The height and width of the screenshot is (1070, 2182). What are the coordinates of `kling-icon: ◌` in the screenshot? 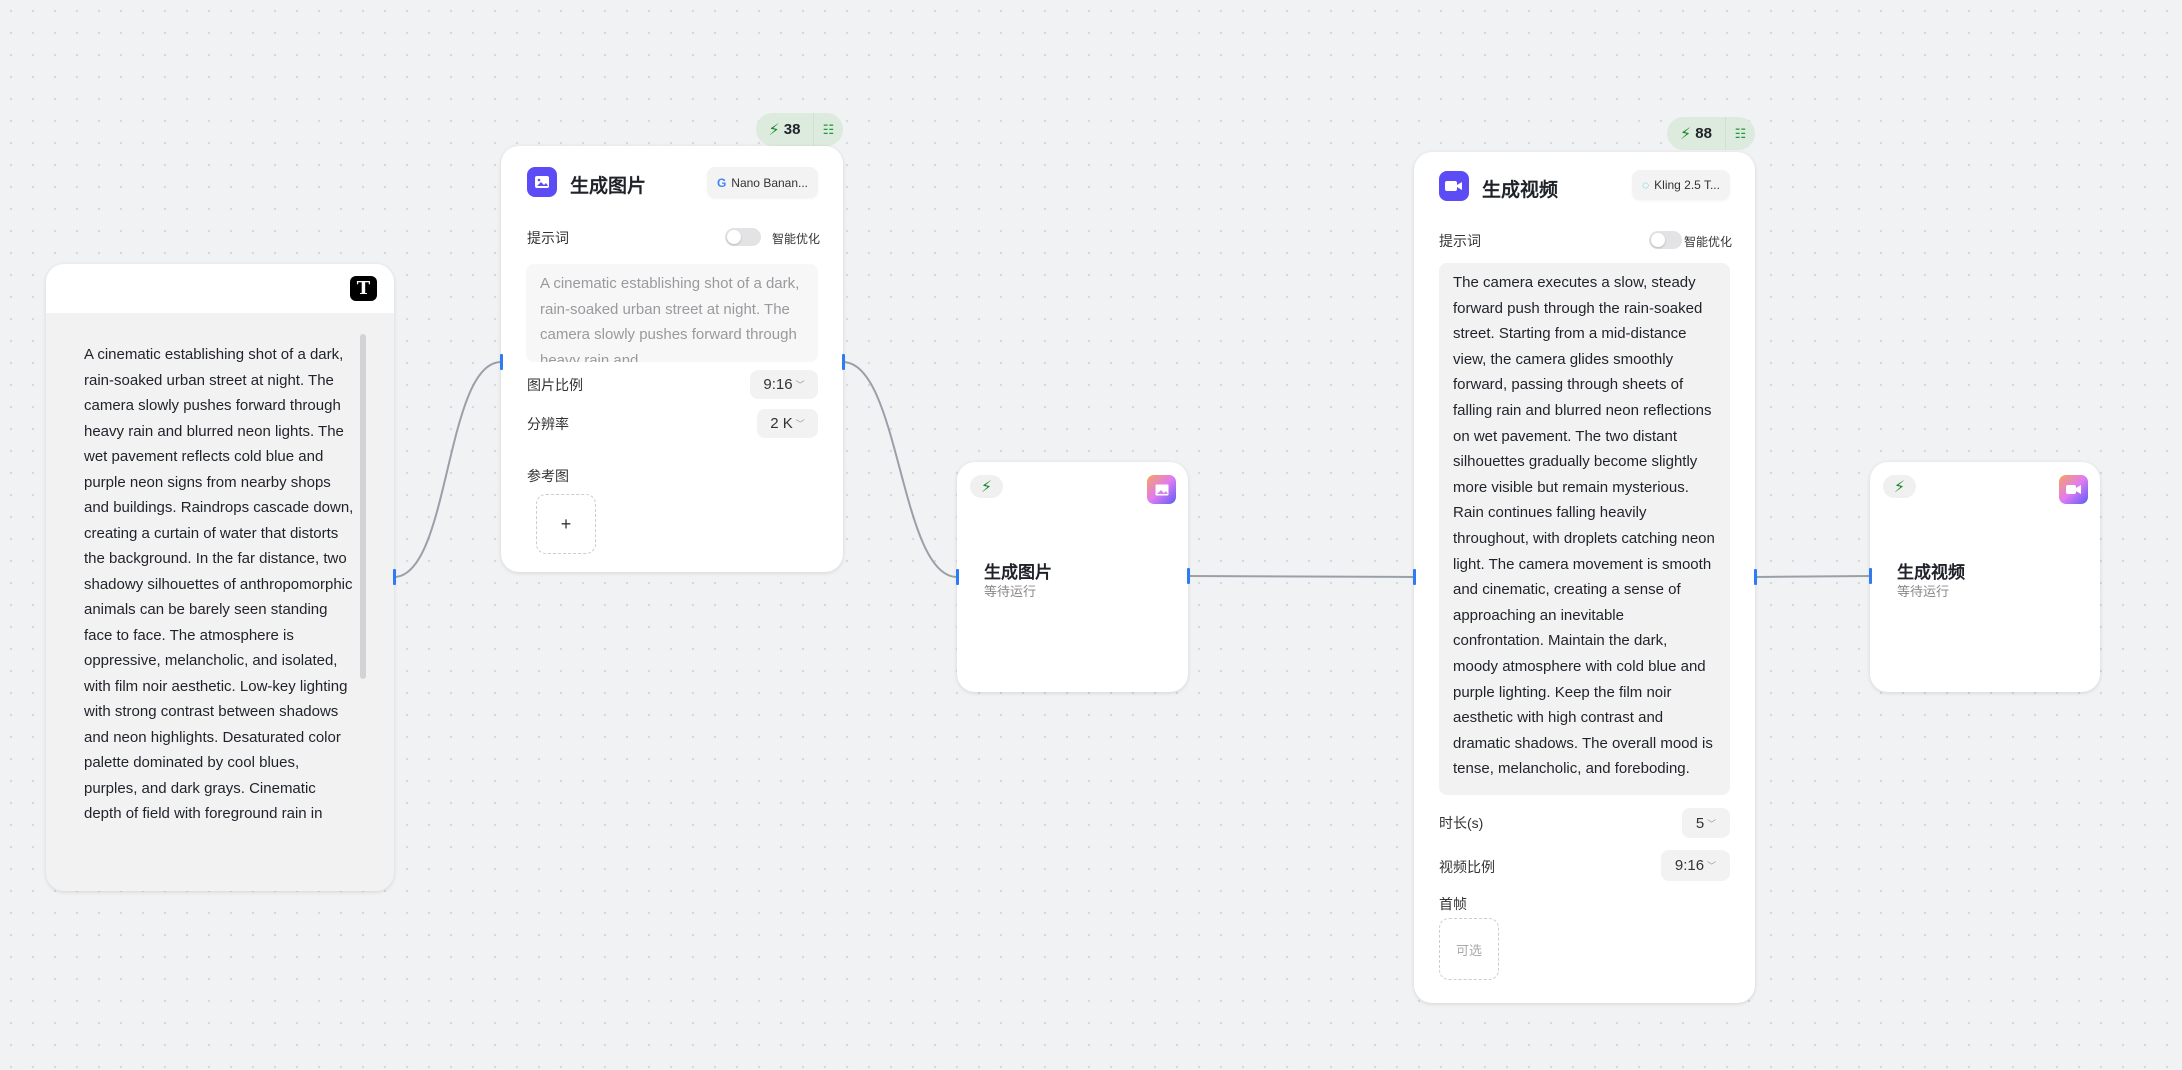 It's located at (1646, 185).